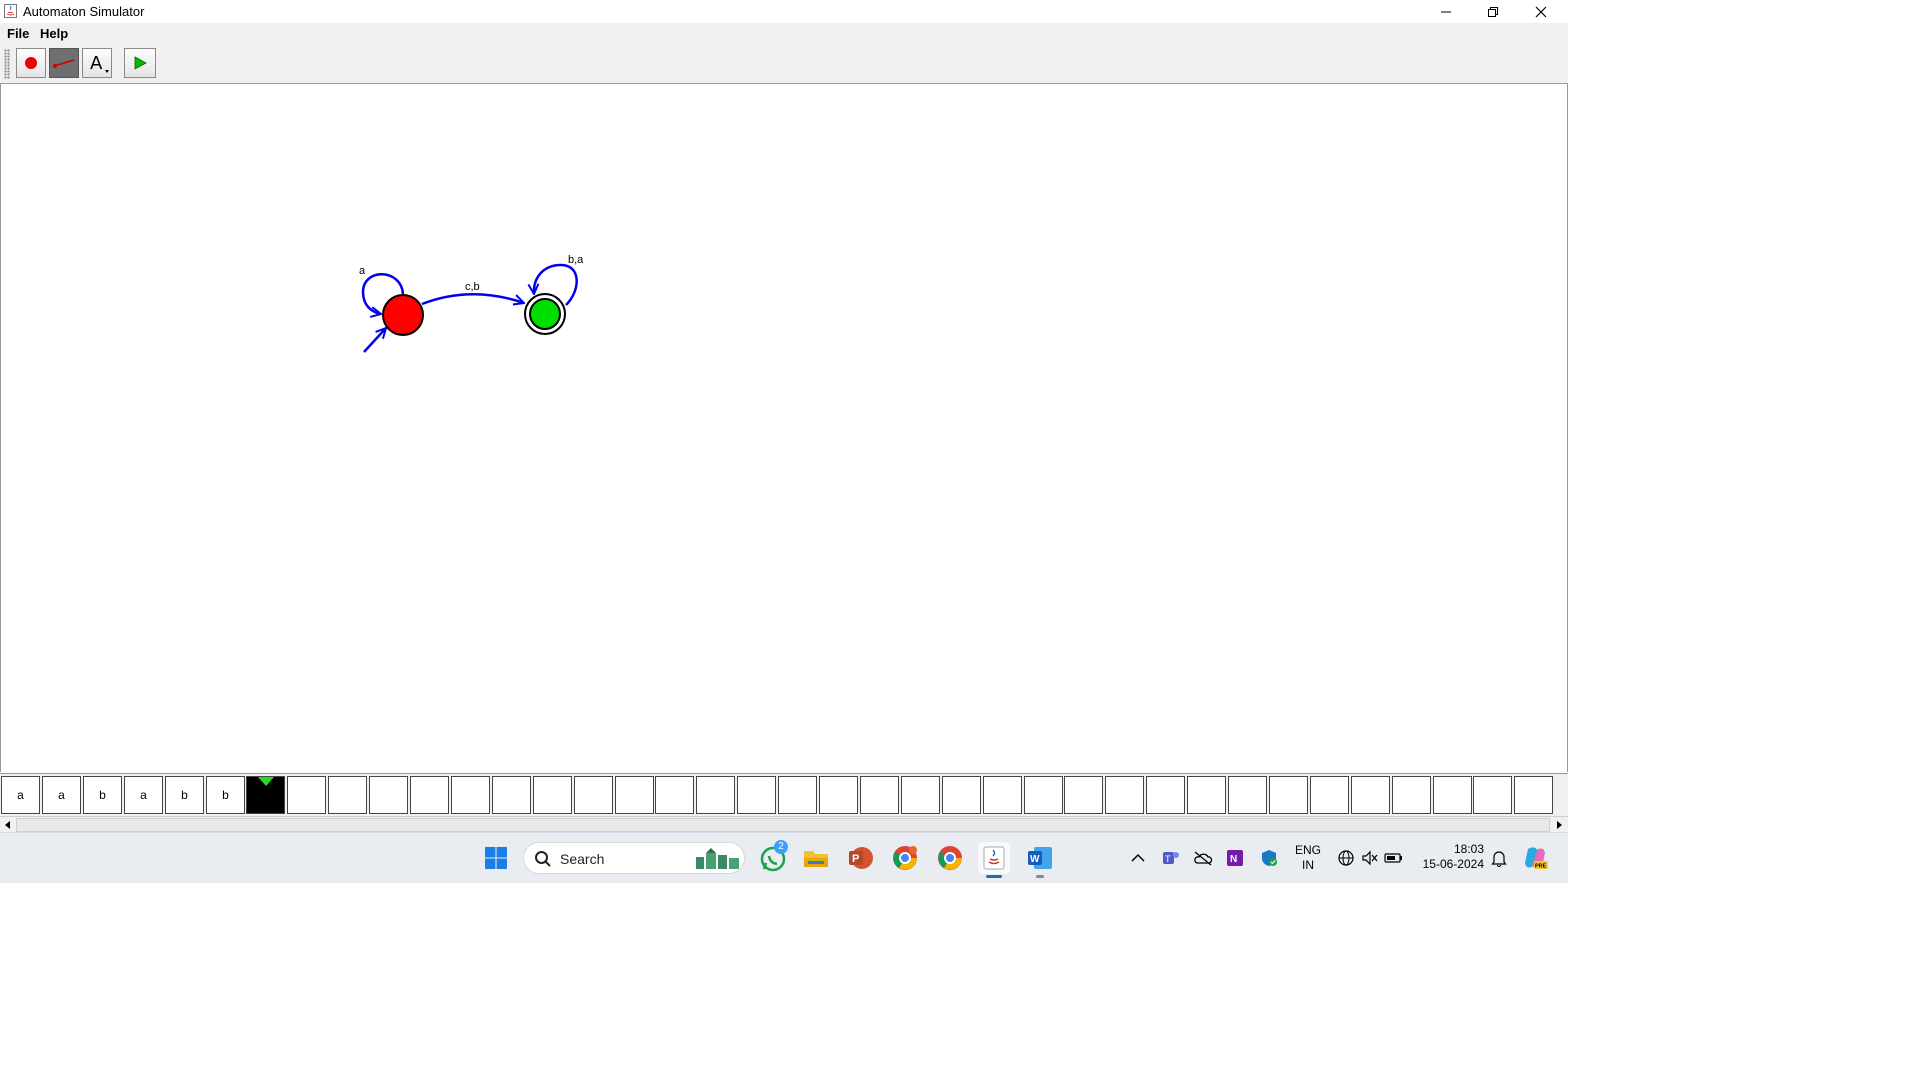 The height and width of the screenshot is (1080, 1920). I want to click on file-explorer-taskbar-icon, so click(816, 858).